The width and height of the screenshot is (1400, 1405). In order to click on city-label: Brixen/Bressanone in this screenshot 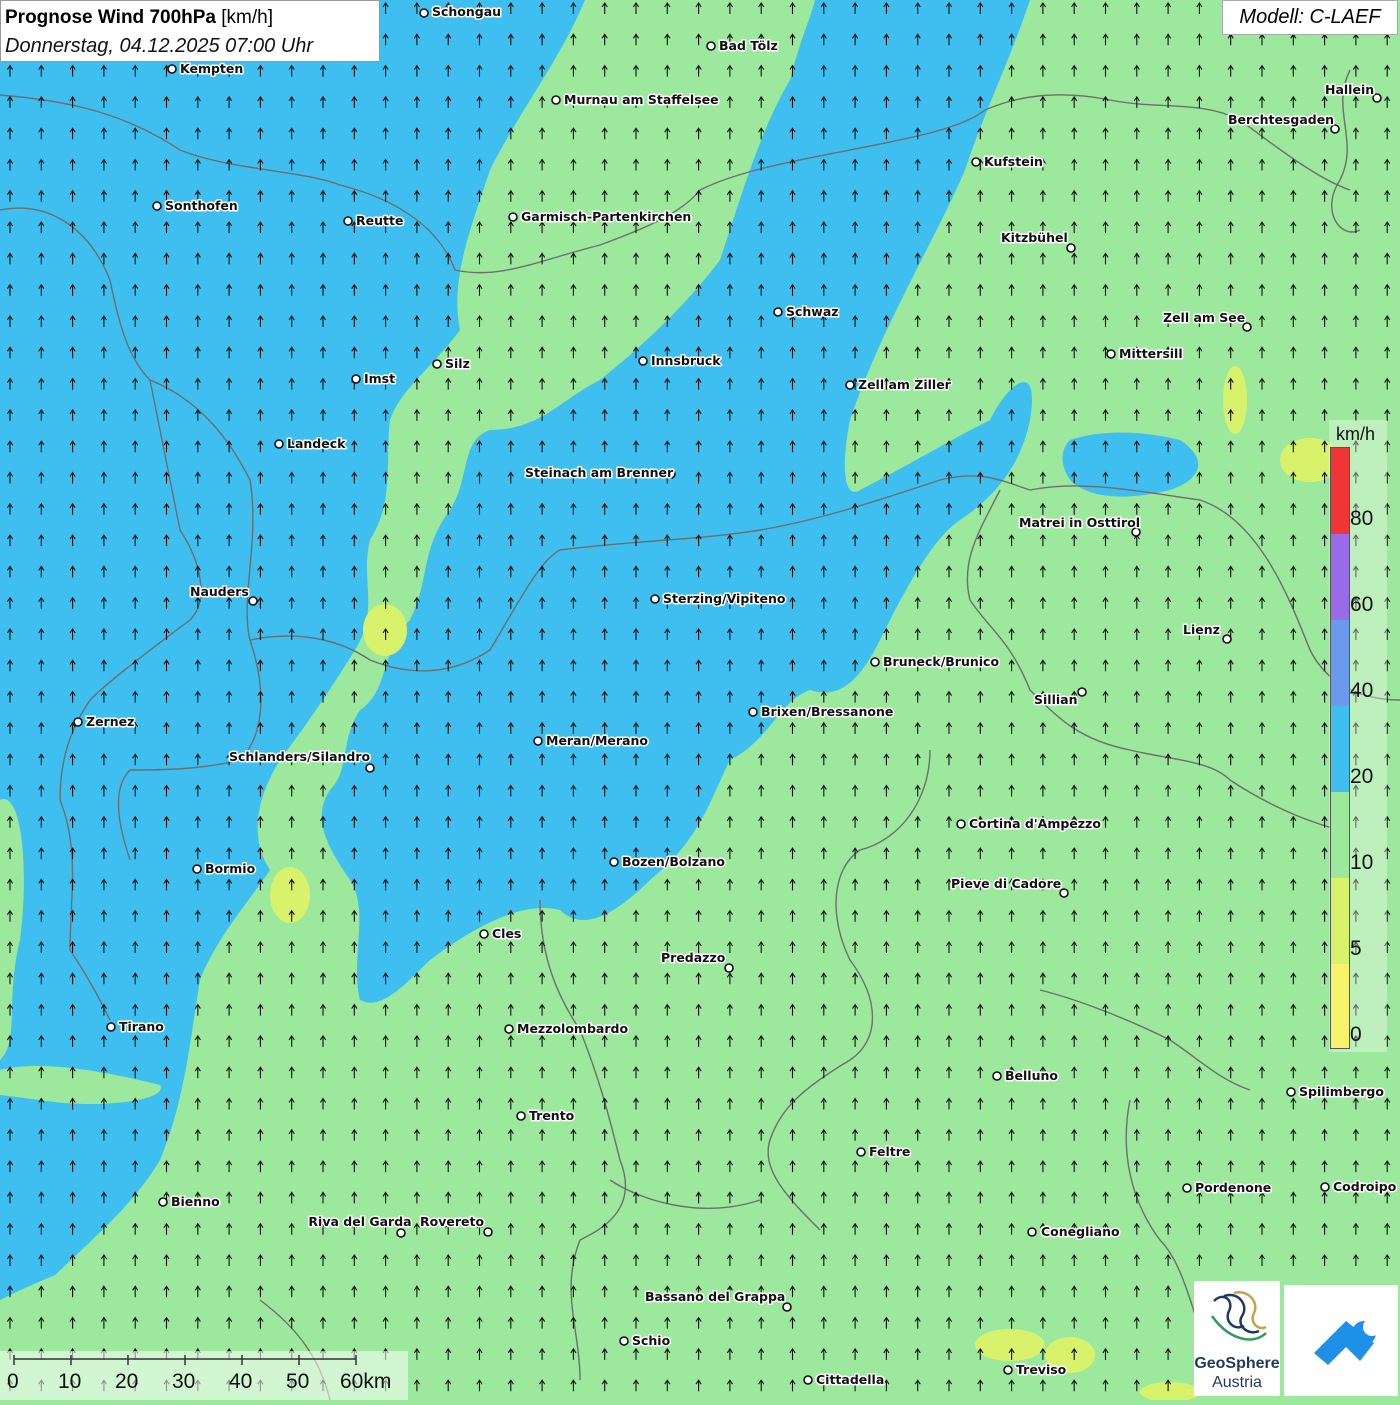, I will do `click(827, 711)`.